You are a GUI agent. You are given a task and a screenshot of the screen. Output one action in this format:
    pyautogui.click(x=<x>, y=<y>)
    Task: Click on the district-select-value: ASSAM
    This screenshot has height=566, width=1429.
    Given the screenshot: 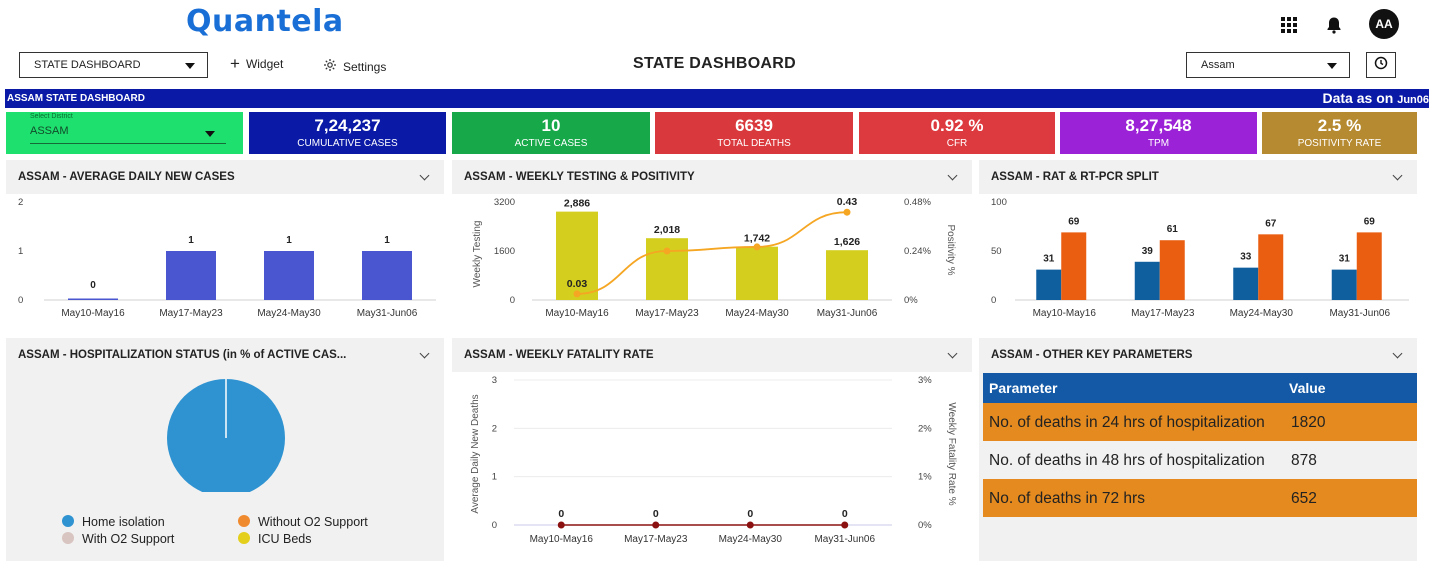 What is the action you would take?
    pyautogui.click(x=49, y=131)
    